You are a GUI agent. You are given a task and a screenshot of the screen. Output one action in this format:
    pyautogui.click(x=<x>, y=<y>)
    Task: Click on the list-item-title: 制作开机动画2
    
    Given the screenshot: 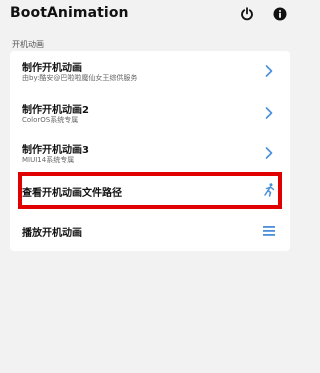 What is the action you would take?
    pyautogui.click(x=55, y=110)
    